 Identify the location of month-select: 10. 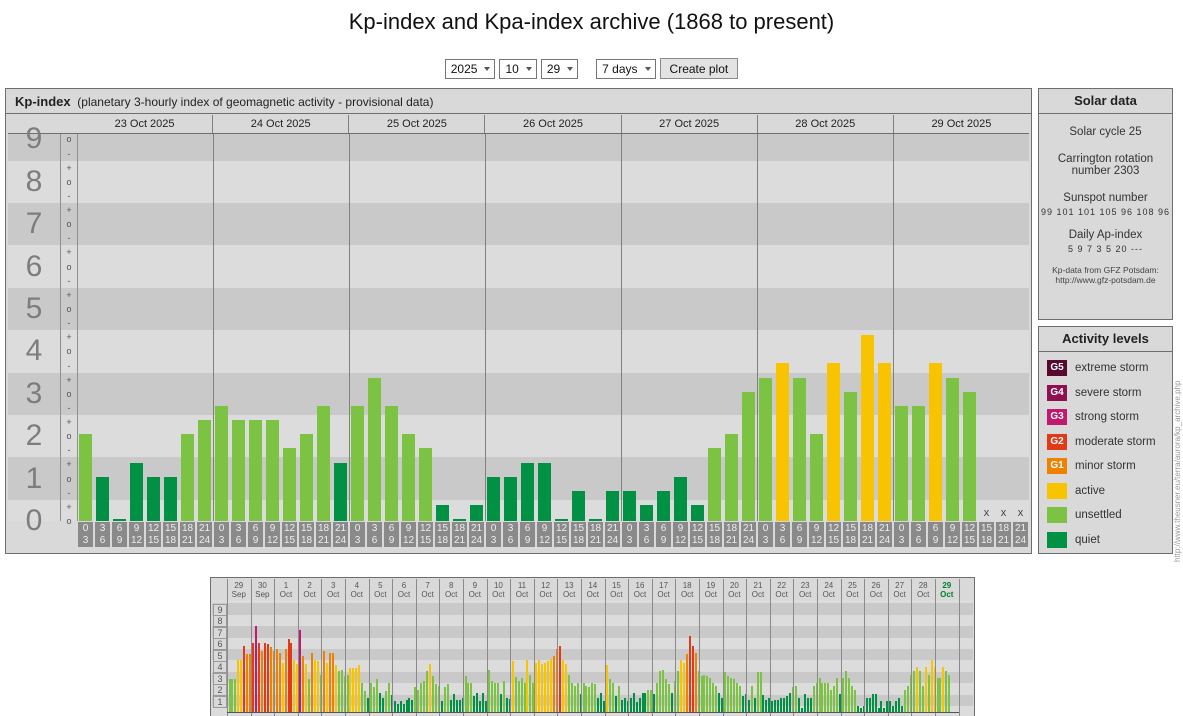
(518, 68).